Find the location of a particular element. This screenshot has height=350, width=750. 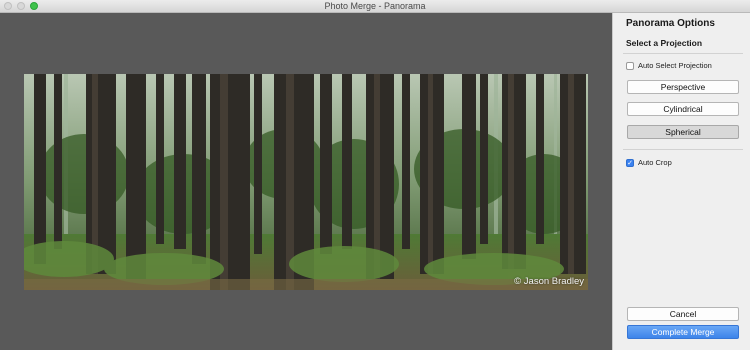

copyright-watermark: © Jason Bradley is located at coordinates (549, 281).